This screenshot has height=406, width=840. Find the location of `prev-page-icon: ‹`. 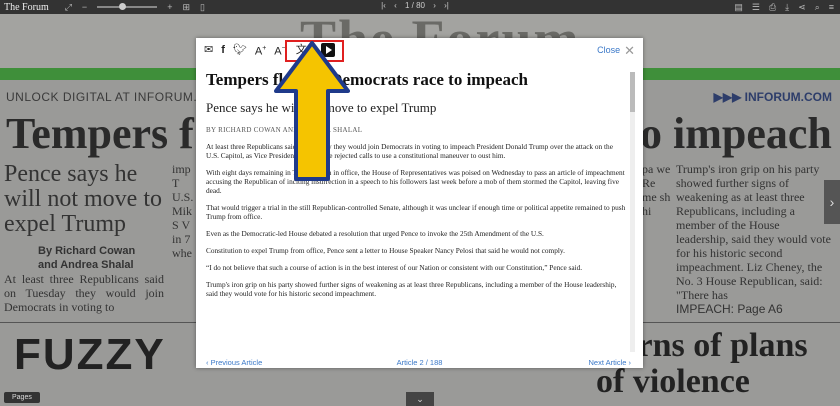

prev-page-icon: ‹ is located at coordinates (395, 5).